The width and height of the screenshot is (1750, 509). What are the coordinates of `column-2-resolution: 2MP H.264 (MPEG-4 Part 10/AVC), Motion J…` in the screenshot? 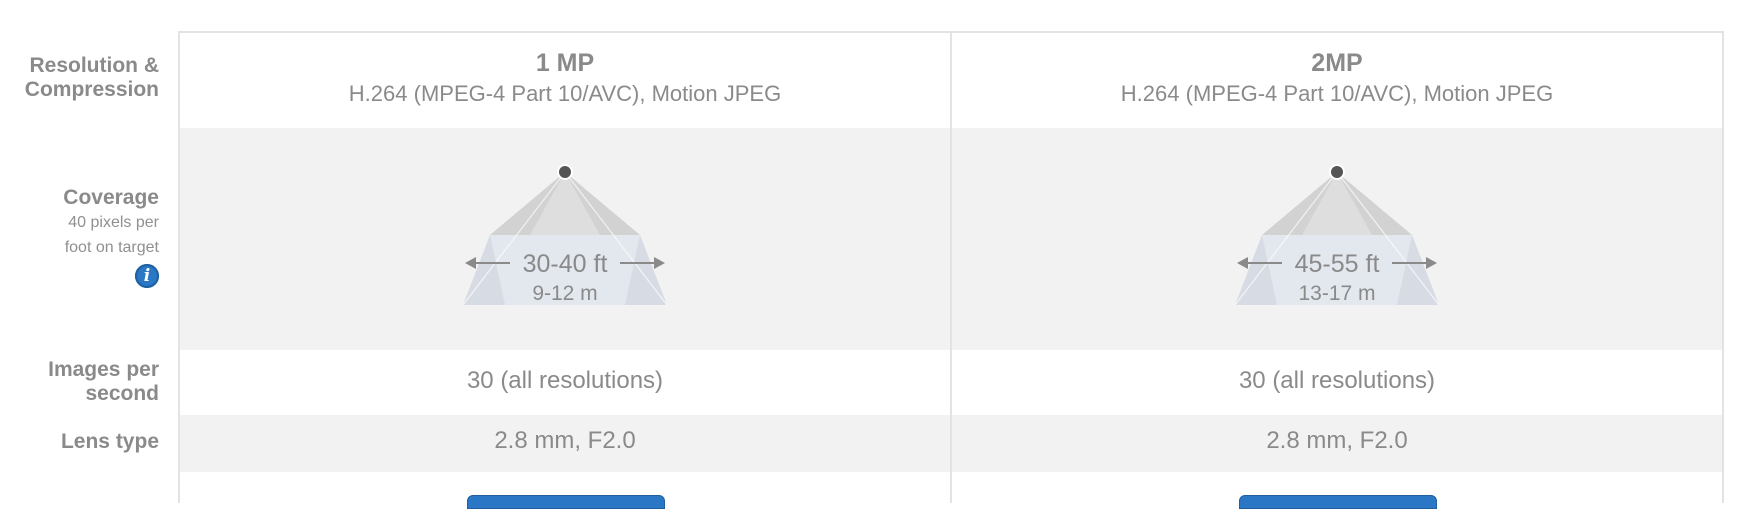 It's located at (1337, 79).